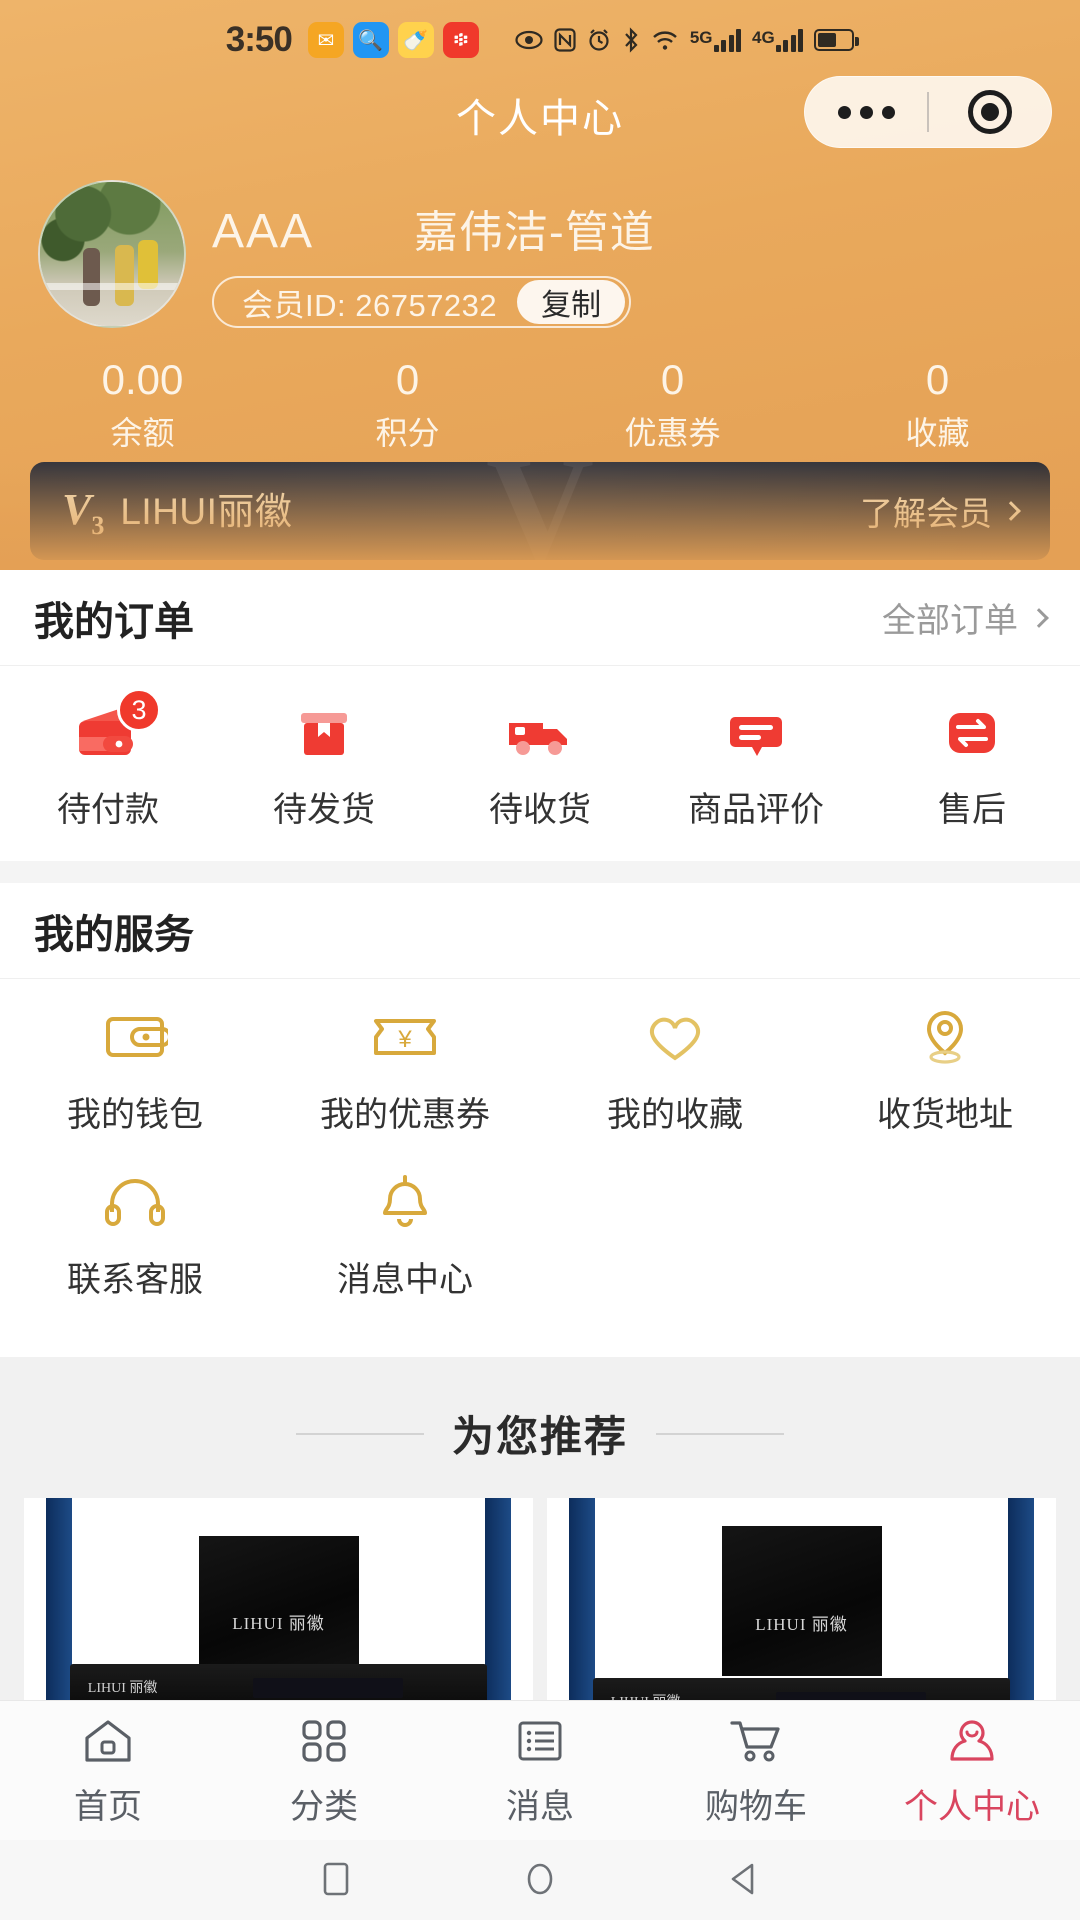 This screenshot has width=1080, height=1920. Describe the element at coordinates (972, 1741) in the screenshot. I see `user-icon` at that location.